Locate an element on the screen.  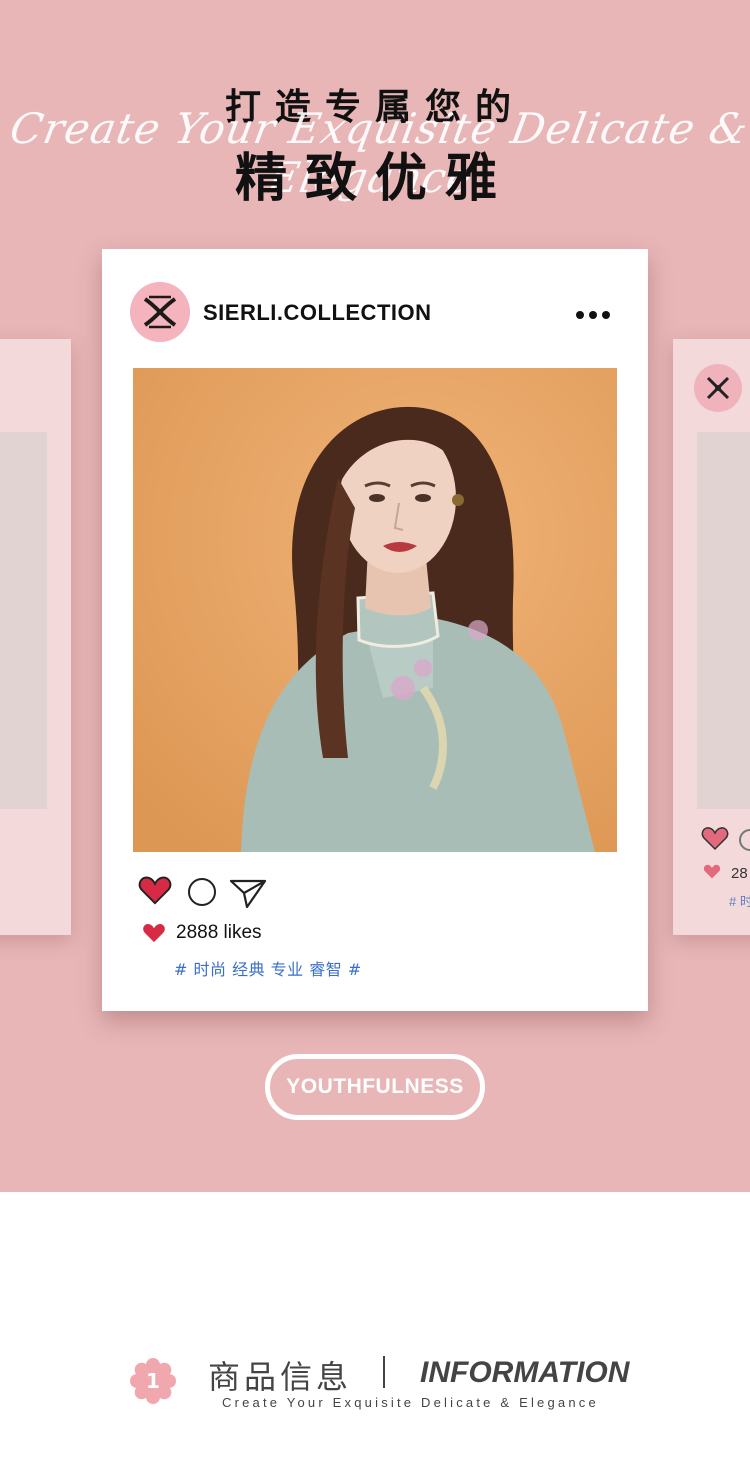
hero-title-main: 精致优雅 is located at coordinates (374, 179).